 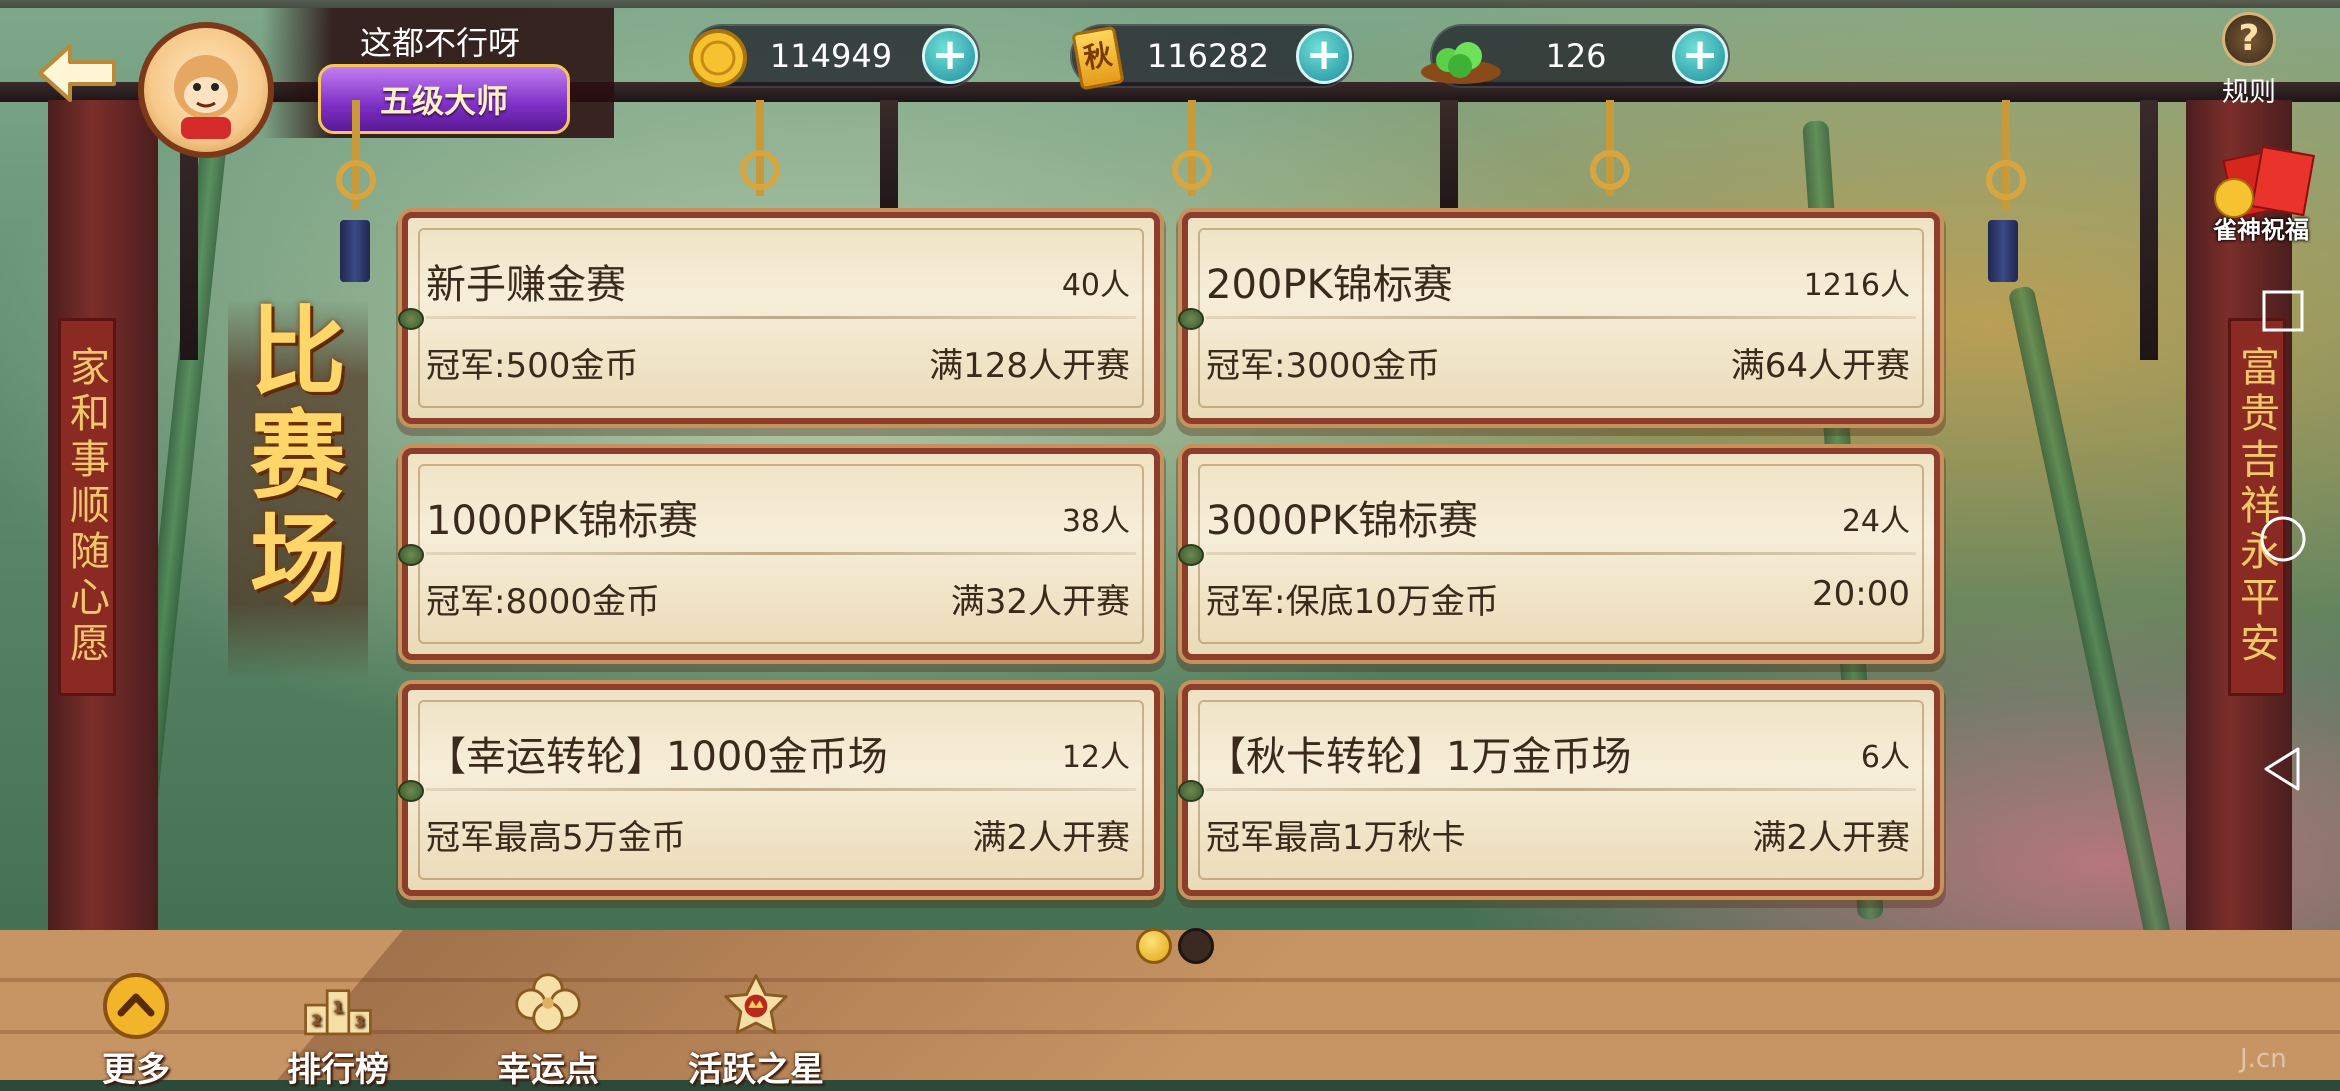 I want to click on svg-text: 3, so click(x=360, y=1023).